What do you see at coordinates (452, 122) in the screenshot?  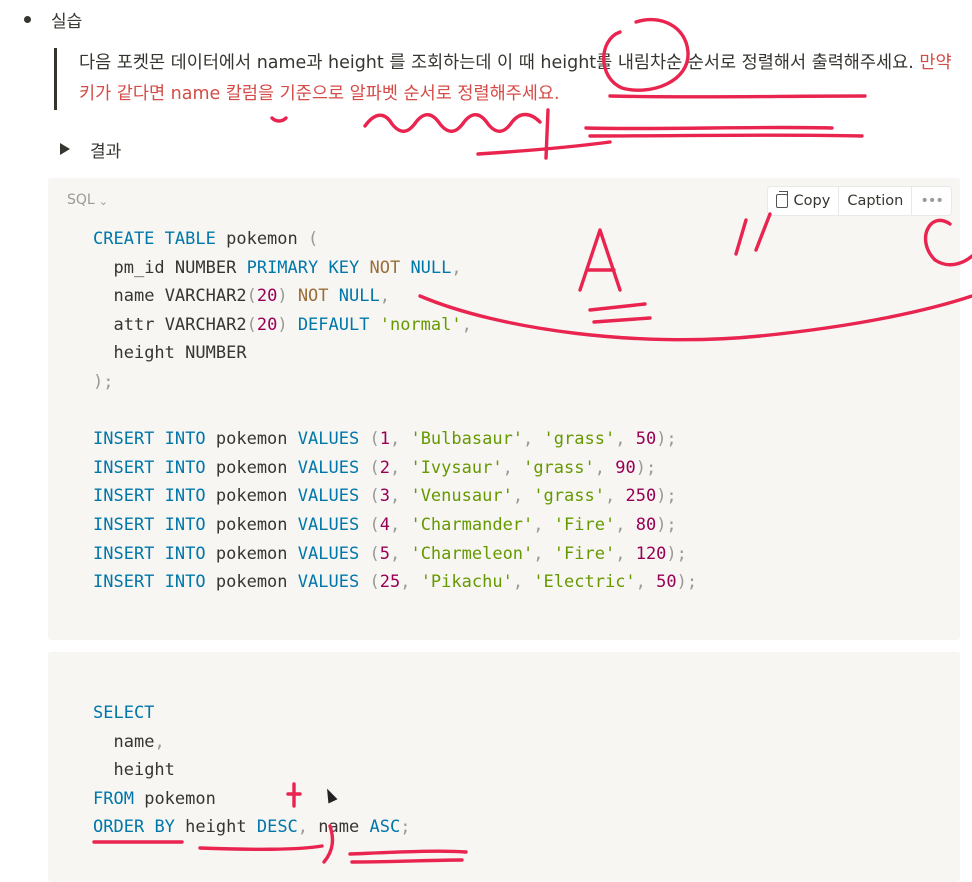 I see `annotation-wavy` at bounding box center [452, 122].